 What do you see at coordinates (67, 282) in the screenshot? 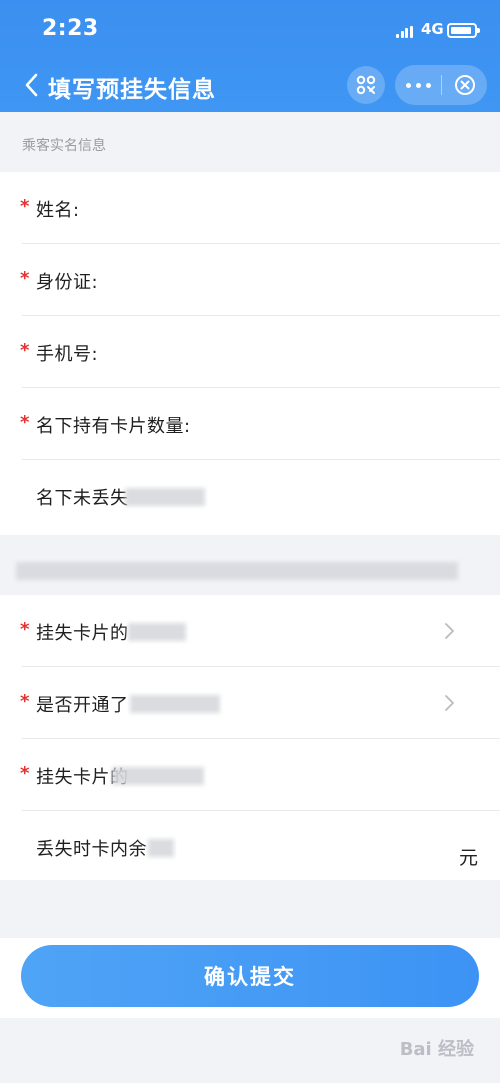
I see `field-label: 身份证:` at bounding box center [67, 282].